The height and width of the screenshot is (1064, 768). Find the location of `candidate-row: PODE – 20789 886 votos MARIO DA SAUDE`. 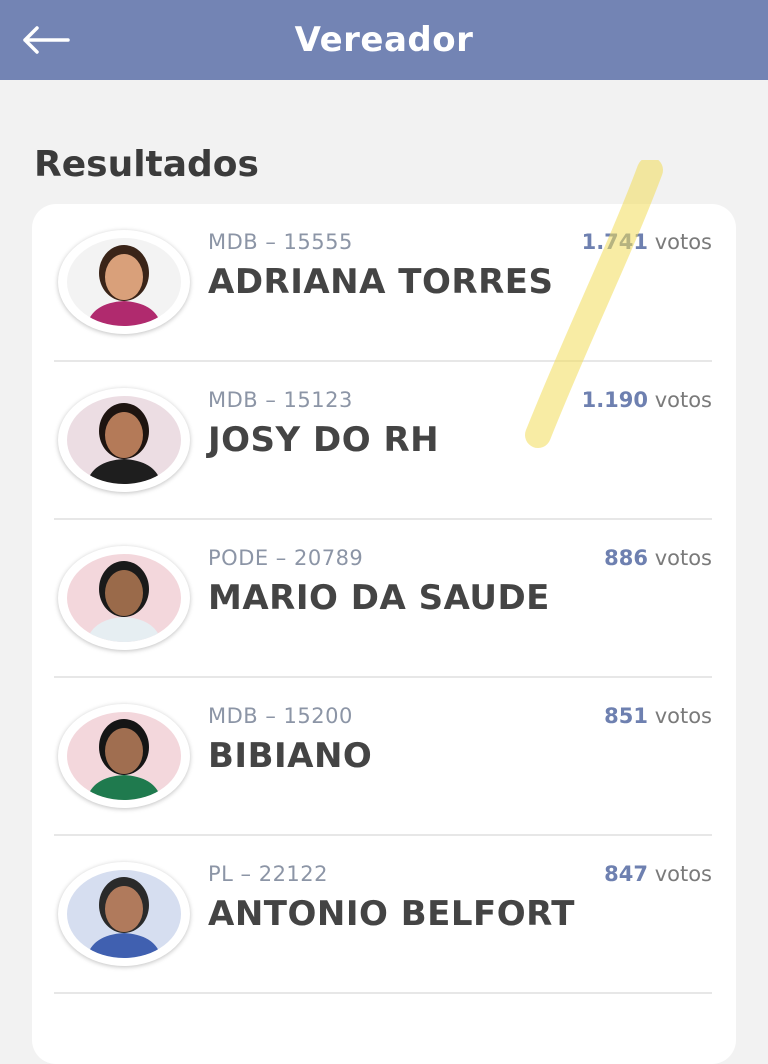

candidate-row: PODE – 20789 886 votos MARIO DA SAUDE is located at coordinates (383, 599).